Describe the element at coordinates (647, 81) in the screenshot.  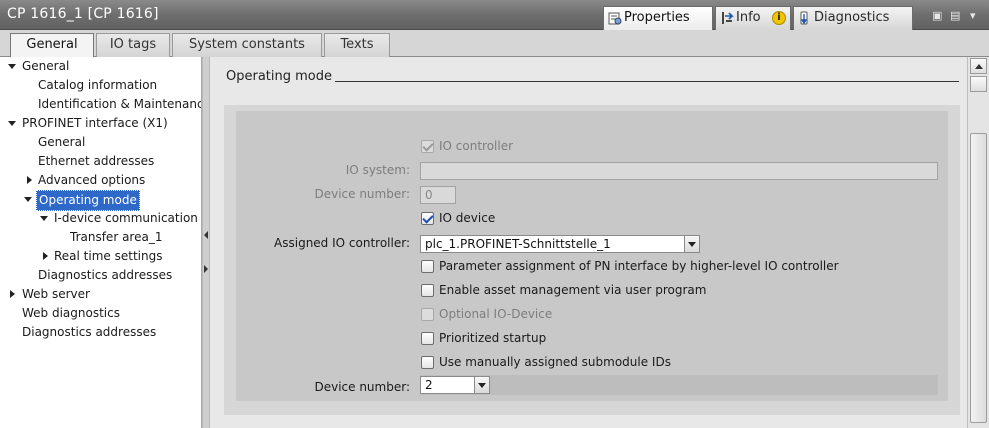
I see `section-divider` at that location.